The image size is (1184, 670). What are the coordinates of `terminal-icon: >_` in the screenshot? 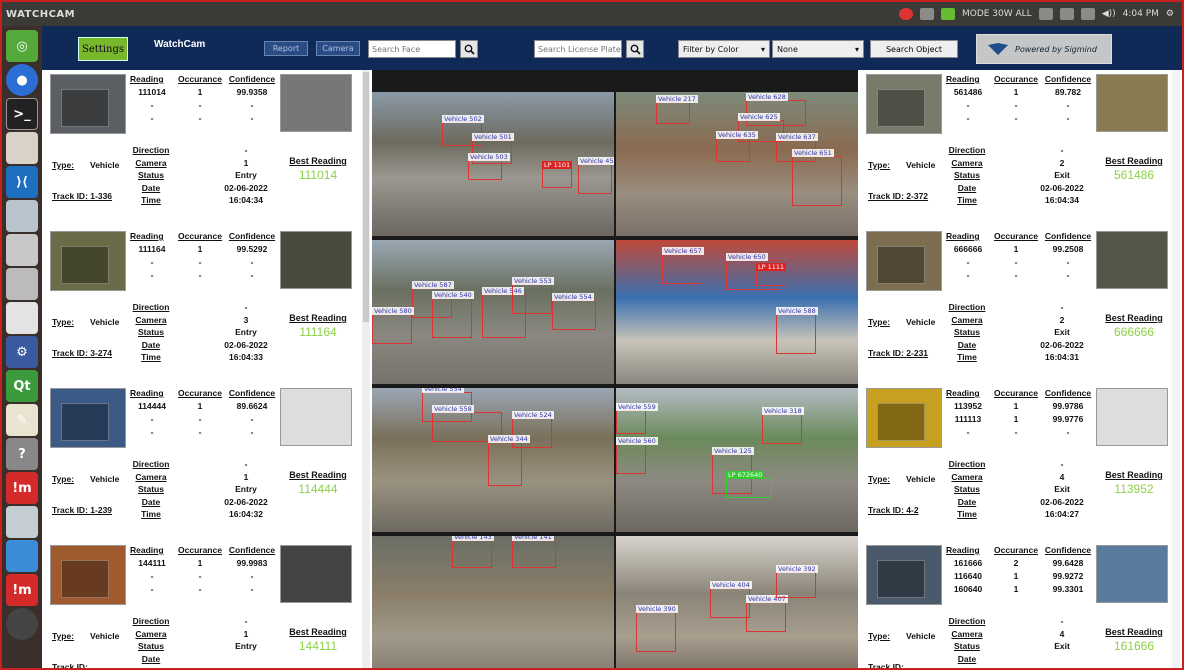 It's located at (22, 114).